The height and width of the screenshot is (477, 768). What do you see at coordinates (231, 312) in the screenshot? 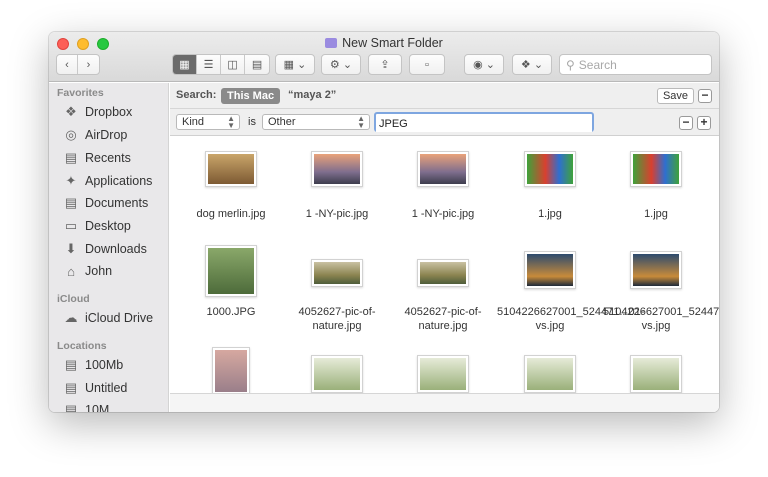
I see `file-name: 1000.JPG` at bounding box center [231, 312].